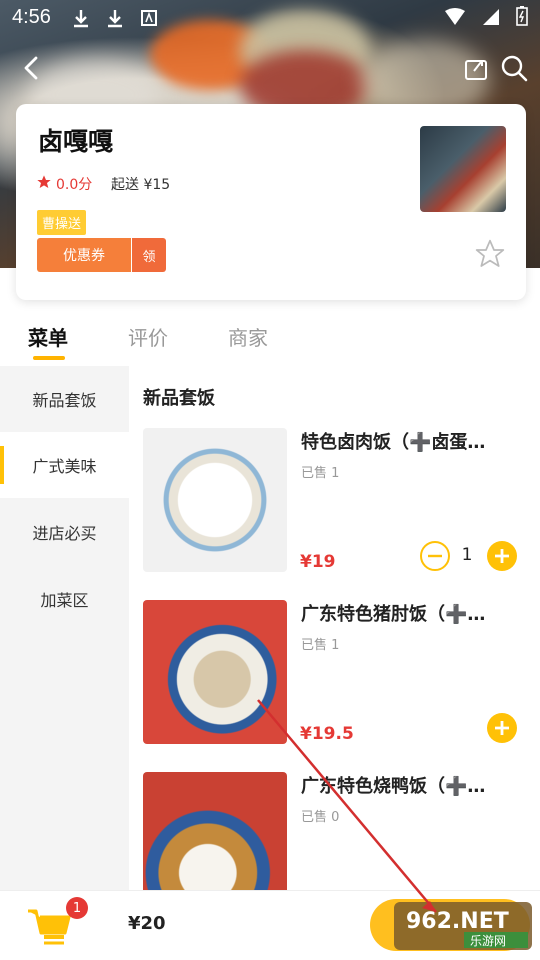 The width and height of the screenshot is (540, 960). I want to click on min-order: 起送 ¥15, so click(141, 185).